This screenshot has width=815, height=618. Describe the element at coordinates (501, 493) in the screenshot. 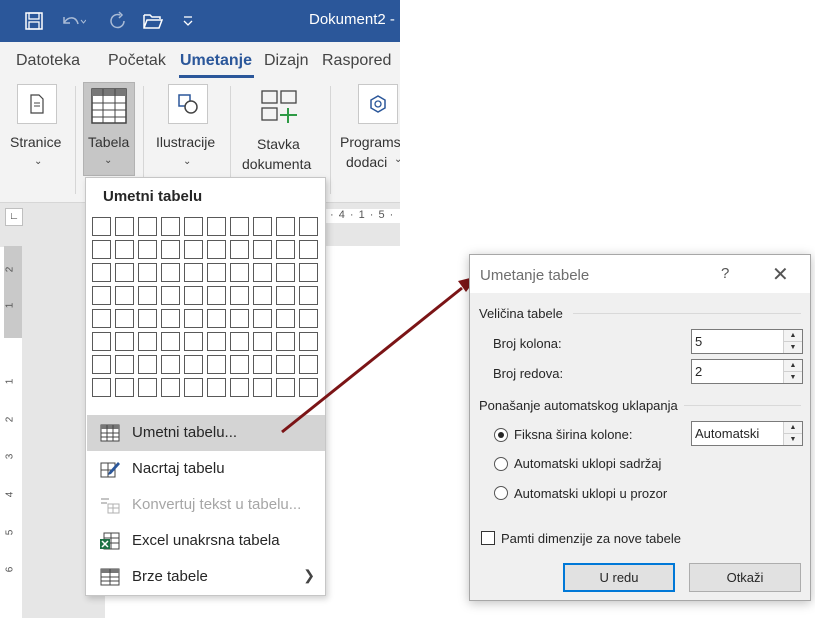

I see `autofit-window-radio` at that location.